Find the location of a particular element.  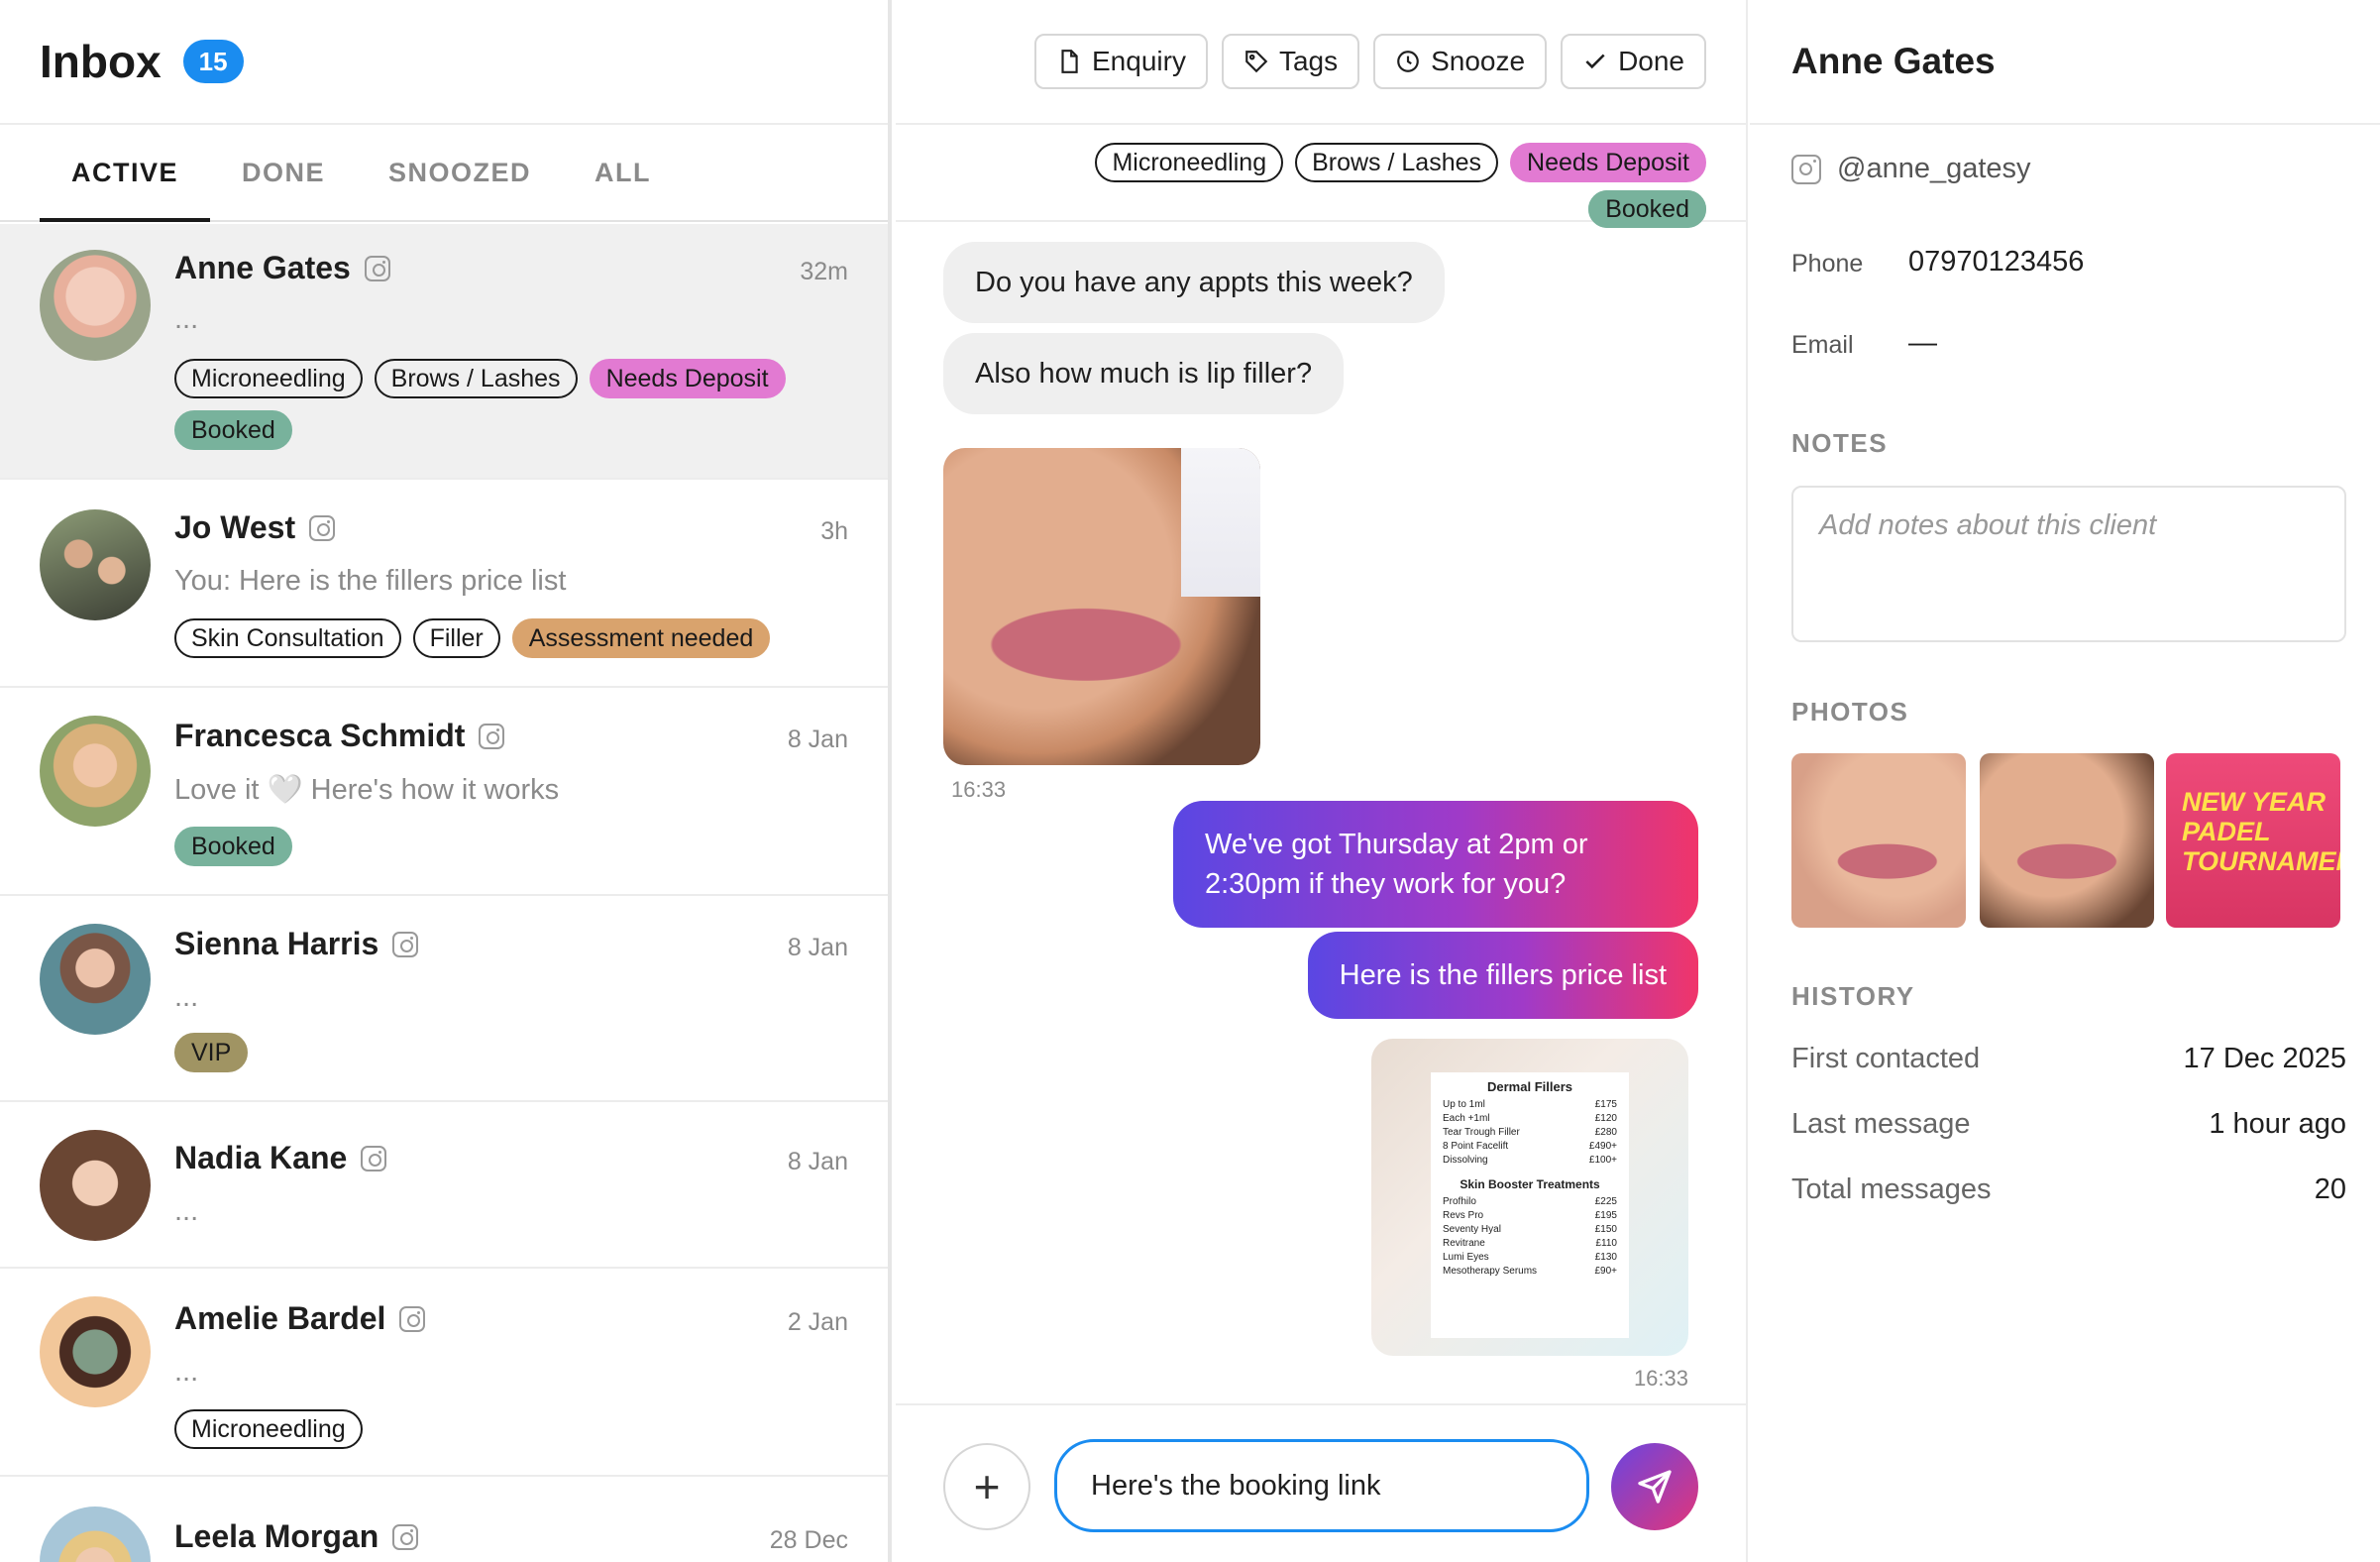

price-item: Profhilo is located at coordinates (1459, 1201).